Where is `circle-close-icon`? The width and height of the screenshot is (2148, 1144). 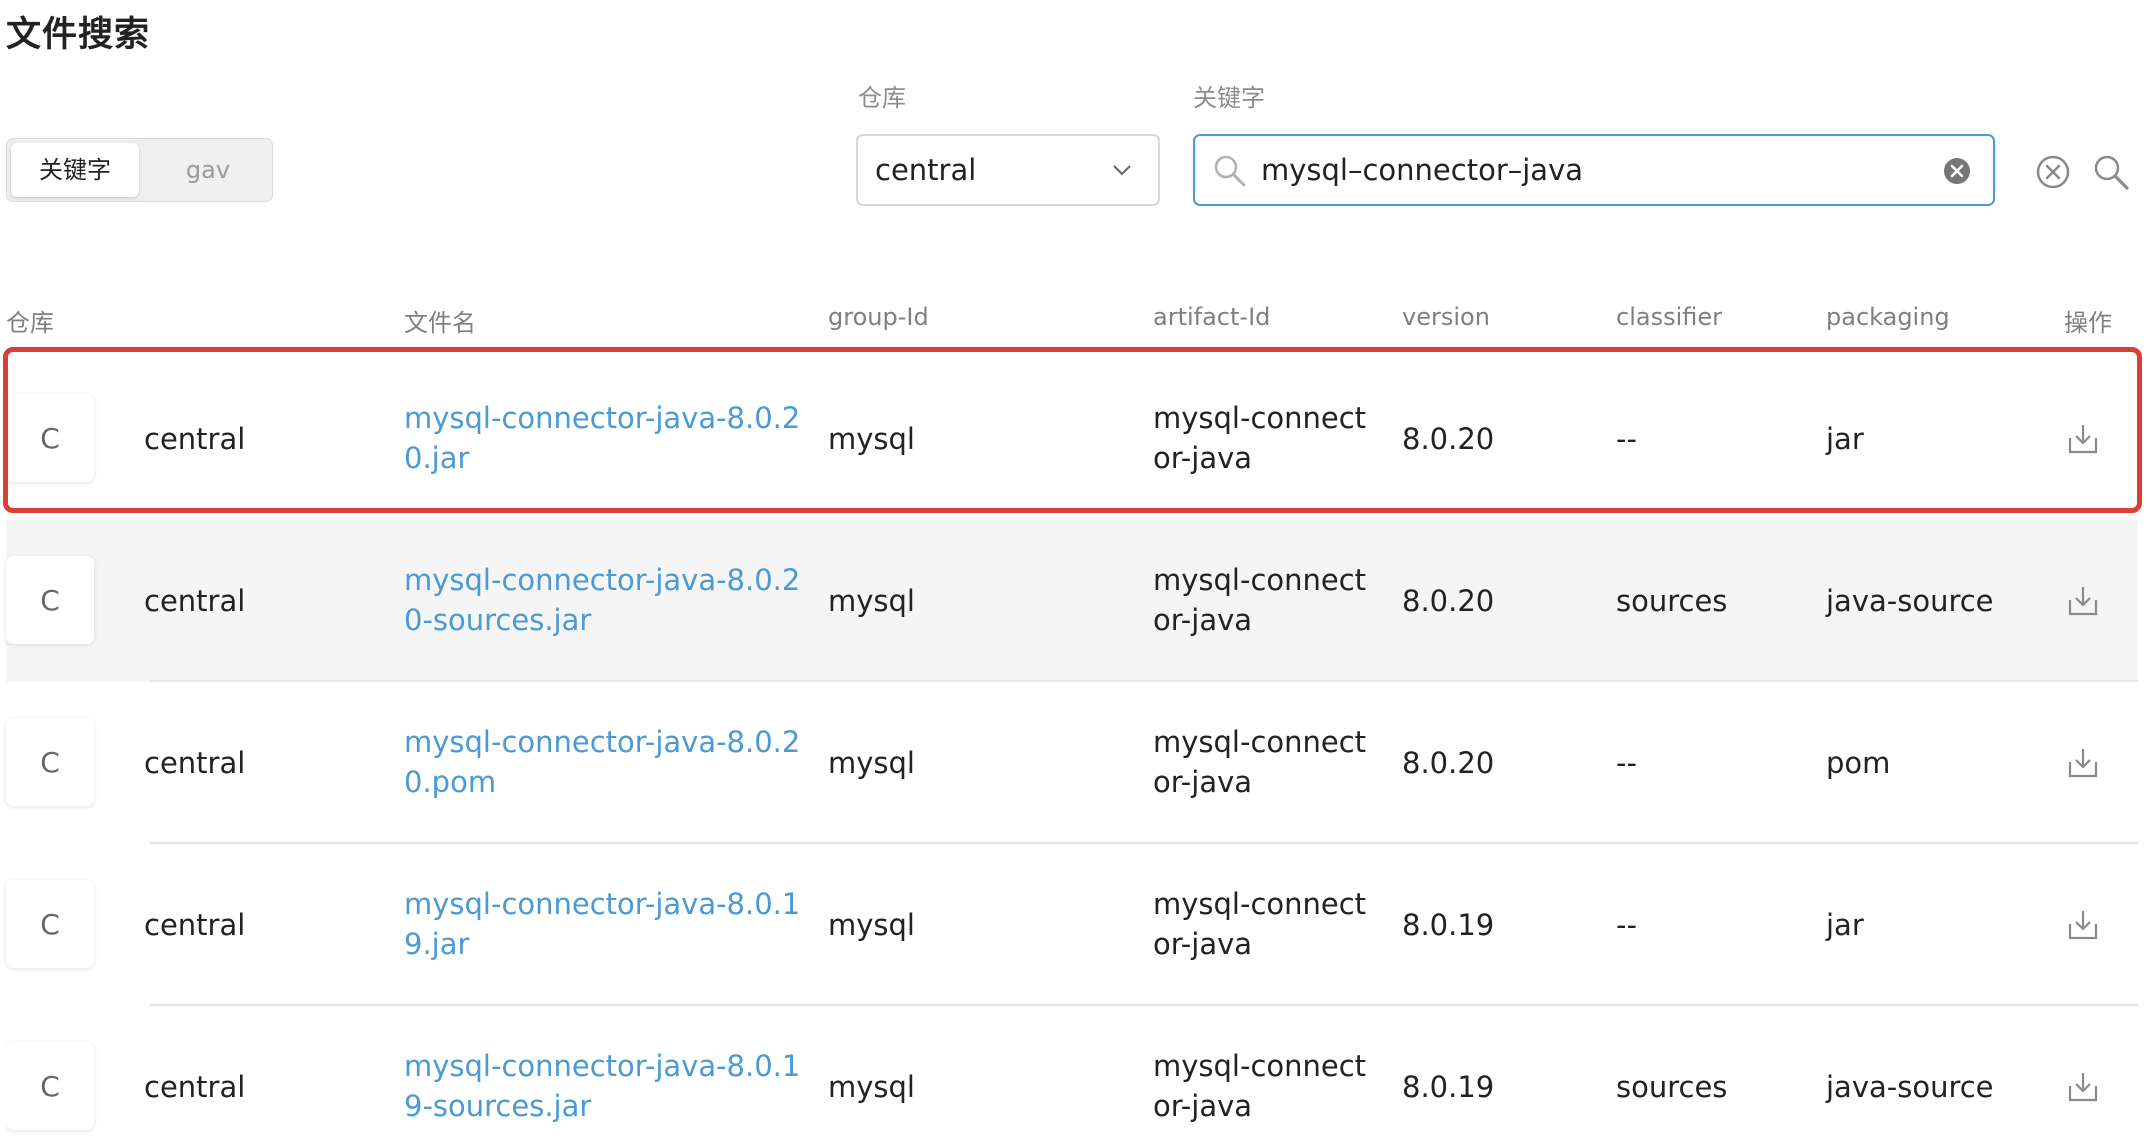
circle-close-icon is located at coordinates (2053, 172).